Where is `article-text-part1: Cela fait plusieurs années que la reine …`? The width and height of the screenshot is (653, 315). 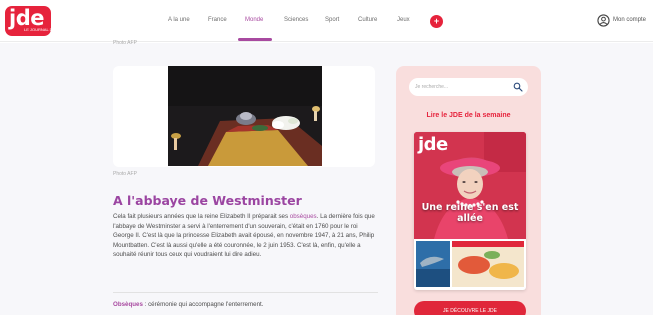
article-text-part1: Cela fait plusieurs années que la reine … is located at coordinates (201, 216).